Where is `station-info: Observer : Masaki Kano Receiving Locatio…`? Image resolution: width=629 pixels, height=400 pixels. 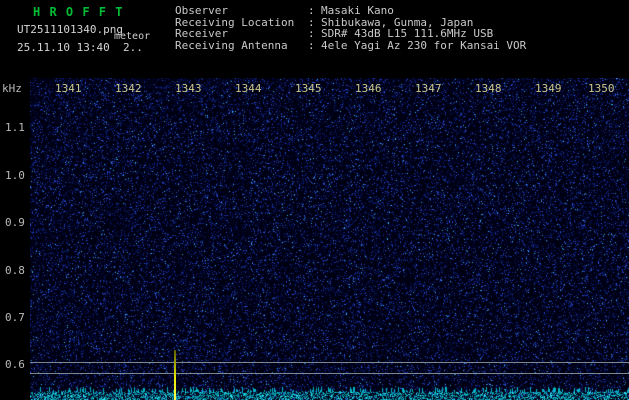 station-info: Observer : Masaki Kano Receiving Locatio… is located at coordinates (350, 28).